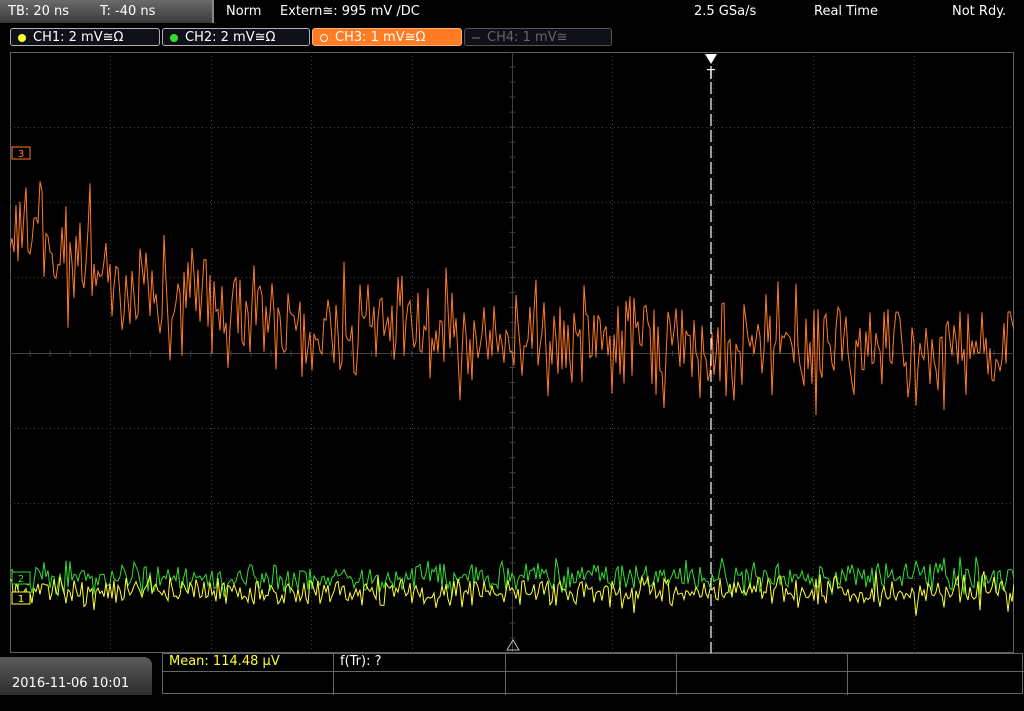 This screenshot has height=711, width=1024. I want to click on ch2-marker-label: 2, so click(21, 579).